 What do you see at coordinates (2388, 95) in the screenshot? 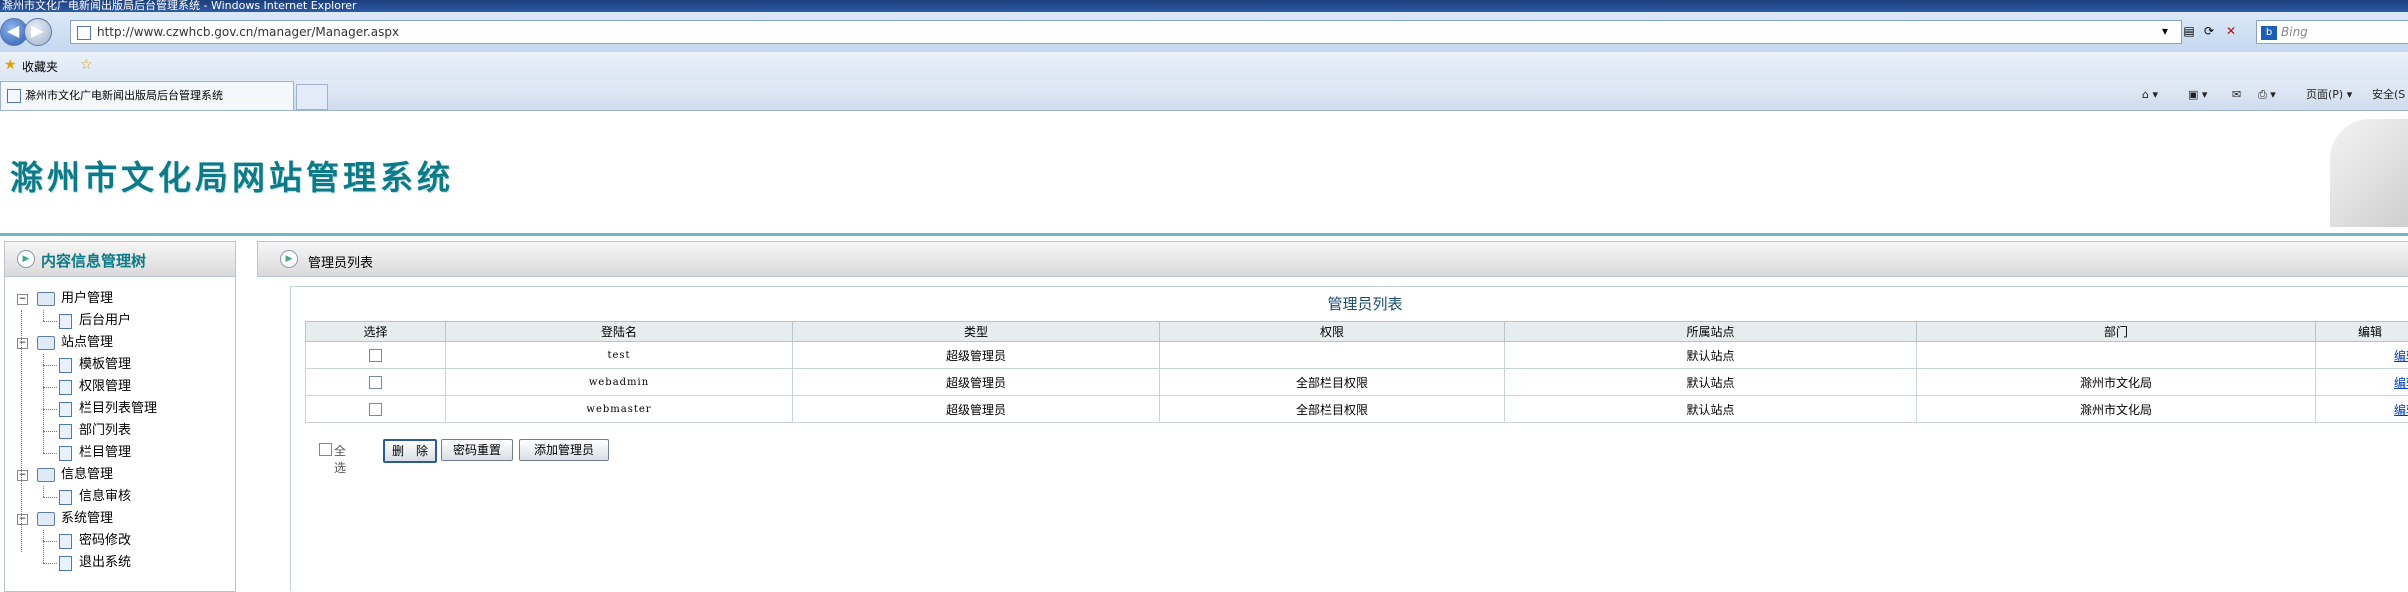
I see `safety-menu: 安全(S` at bounding box center [2388, 95].